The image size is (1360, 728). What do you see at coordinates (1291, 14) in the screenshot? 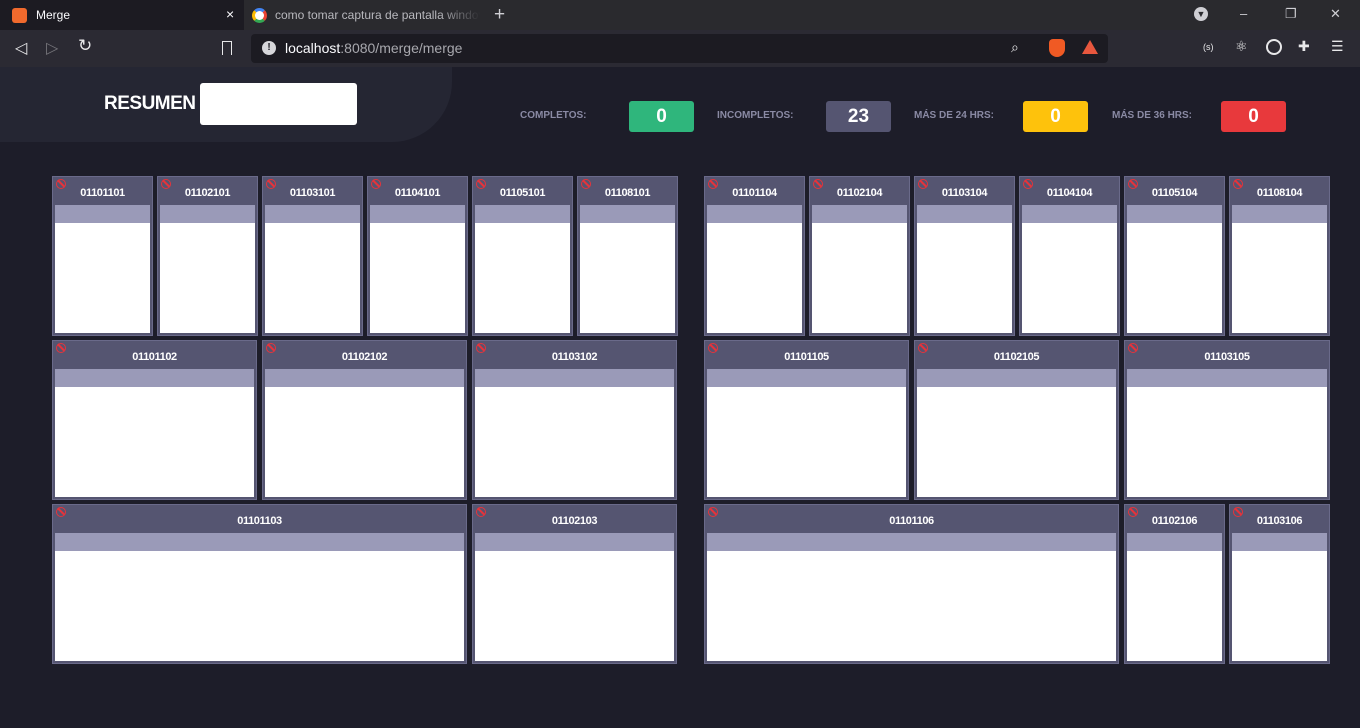
I see `restore-button: ❐` at bounding box center [1291, 14].